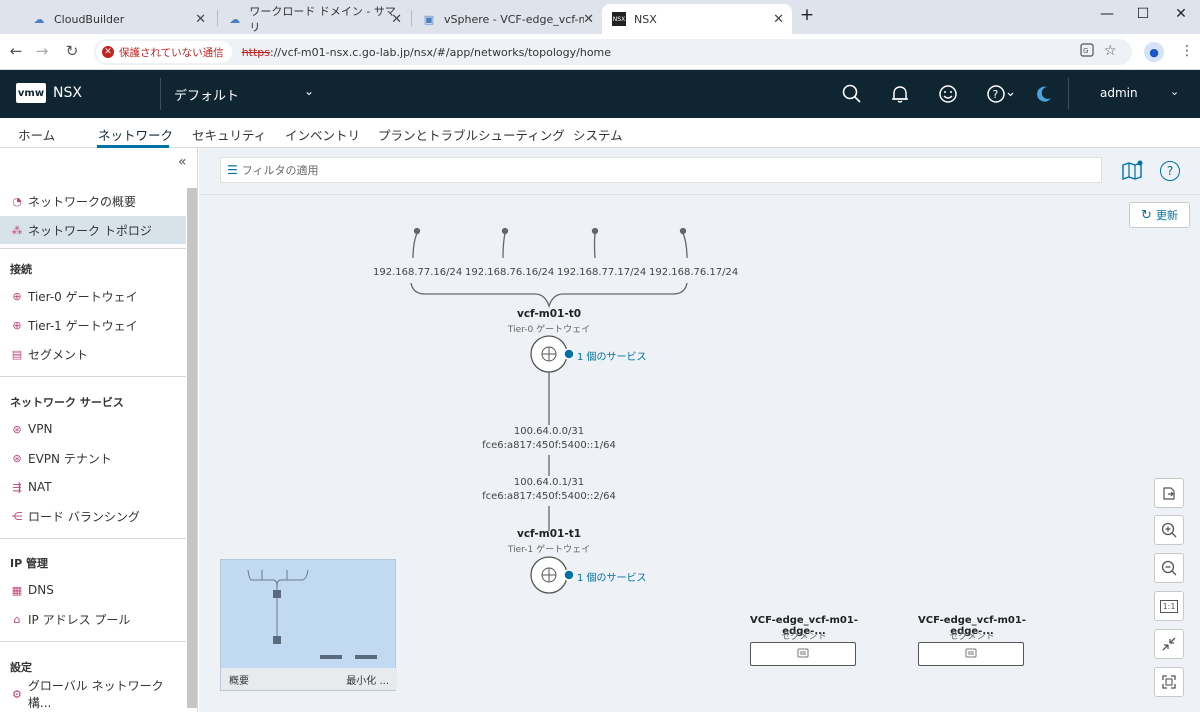  I want to click on vpn-icon: ⊛, so click(17, 429).